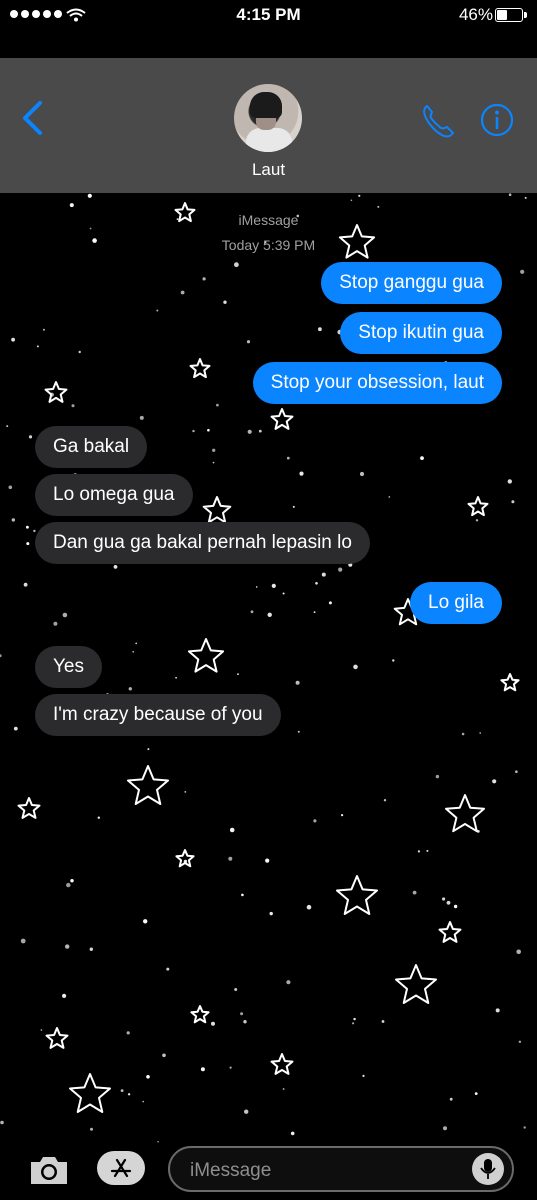 Image resolution: width=537 pixels, height=1200 pixels. Describe the element at coordinates (377, 383) in the screenshot. I see `message-bubble-outgoing: Stop your obsession, laut` at that location.